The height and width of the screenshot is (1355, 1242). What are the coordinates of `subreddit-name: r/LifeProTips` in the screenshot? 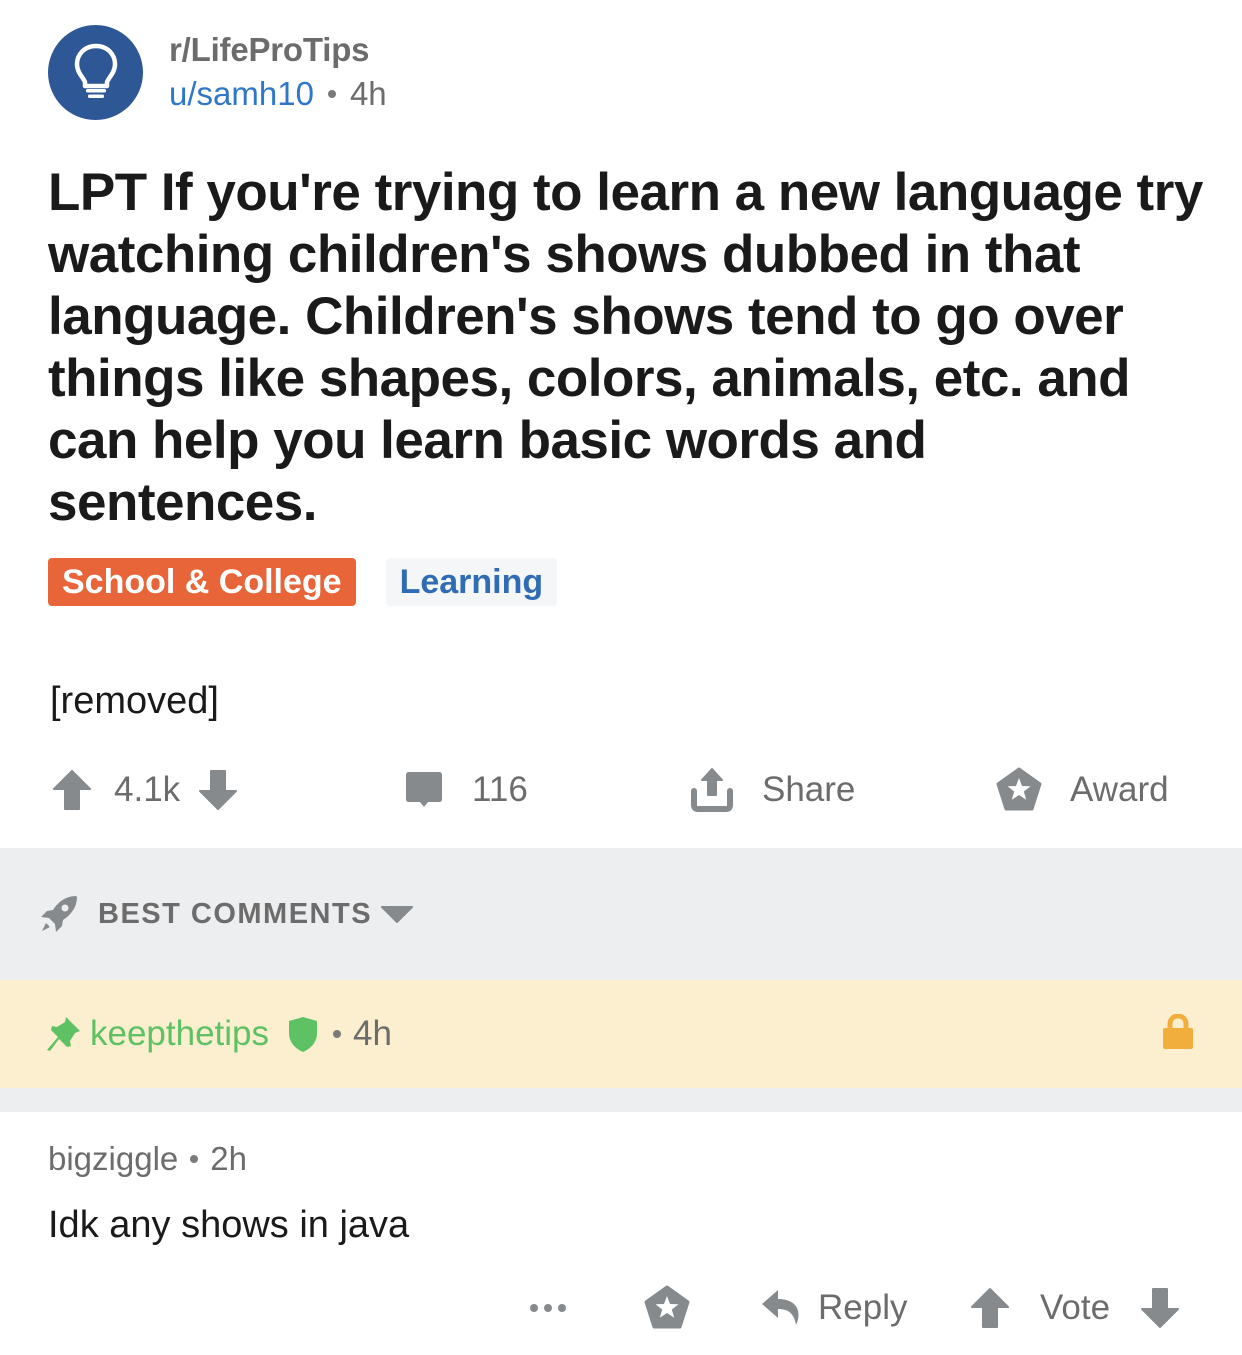 It's located at (278, 50).